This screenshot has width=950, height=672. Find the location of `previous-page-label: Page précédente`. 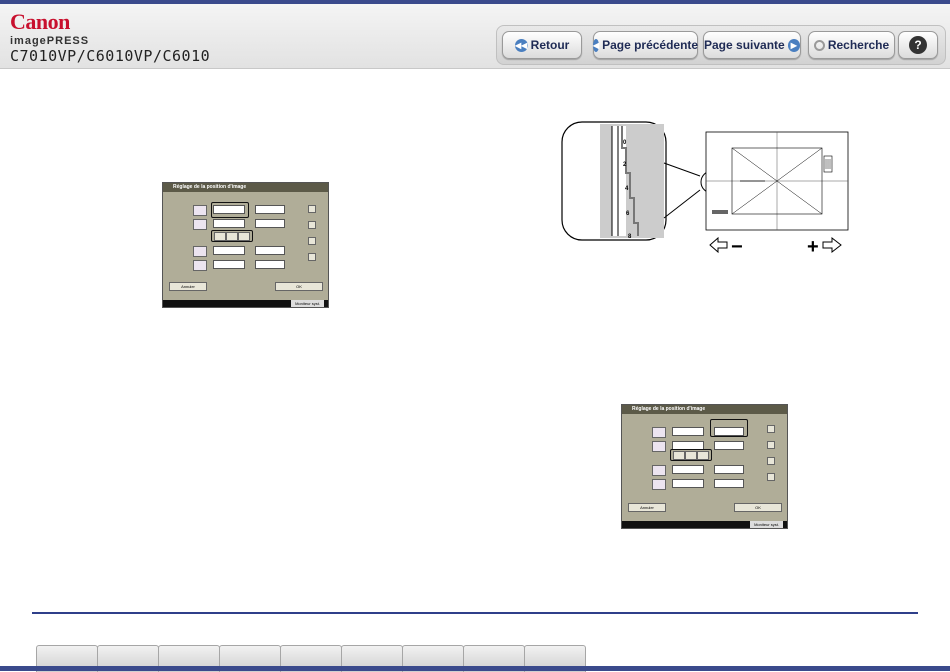

previous-page-label: Page précédente is located at coordinates (650, 45).